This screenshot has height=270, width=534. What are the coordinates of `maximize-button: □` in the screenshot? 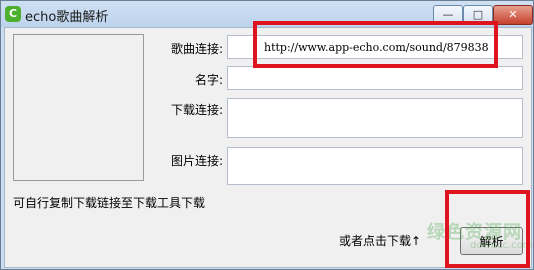 It's located at (478, 15).